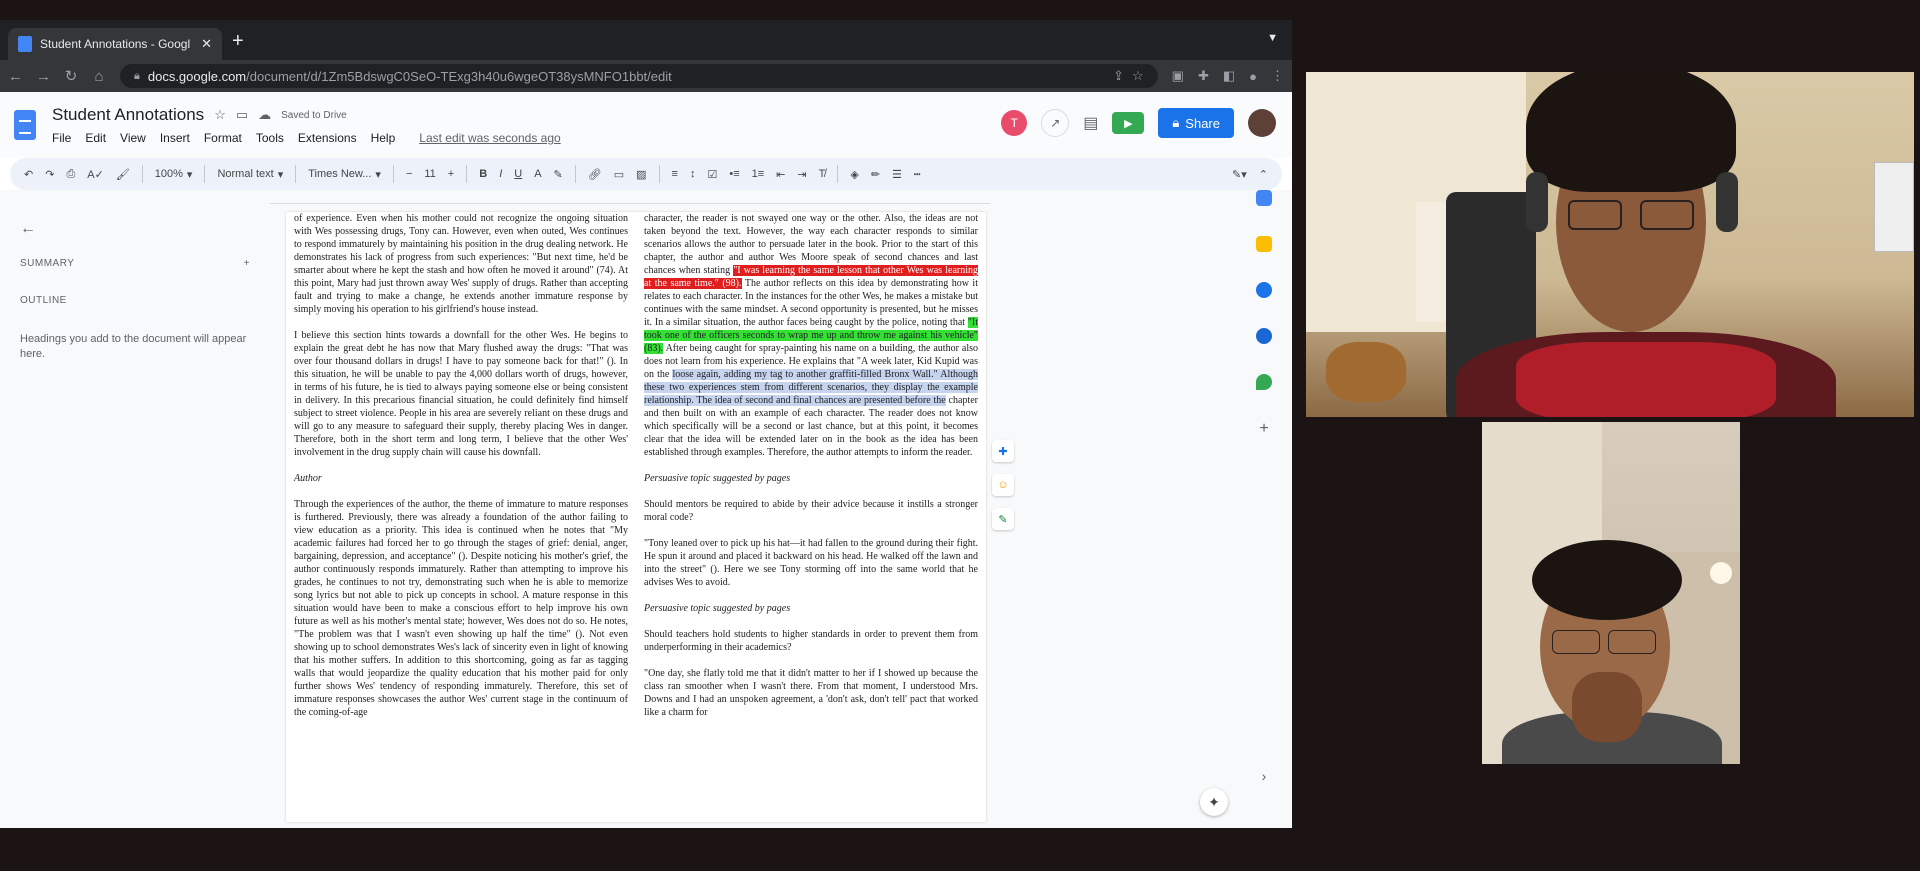 The width and height of the screenshot is (1920, 871). I want to click on meet-camera-icon: ▶, so click(1128, 123).